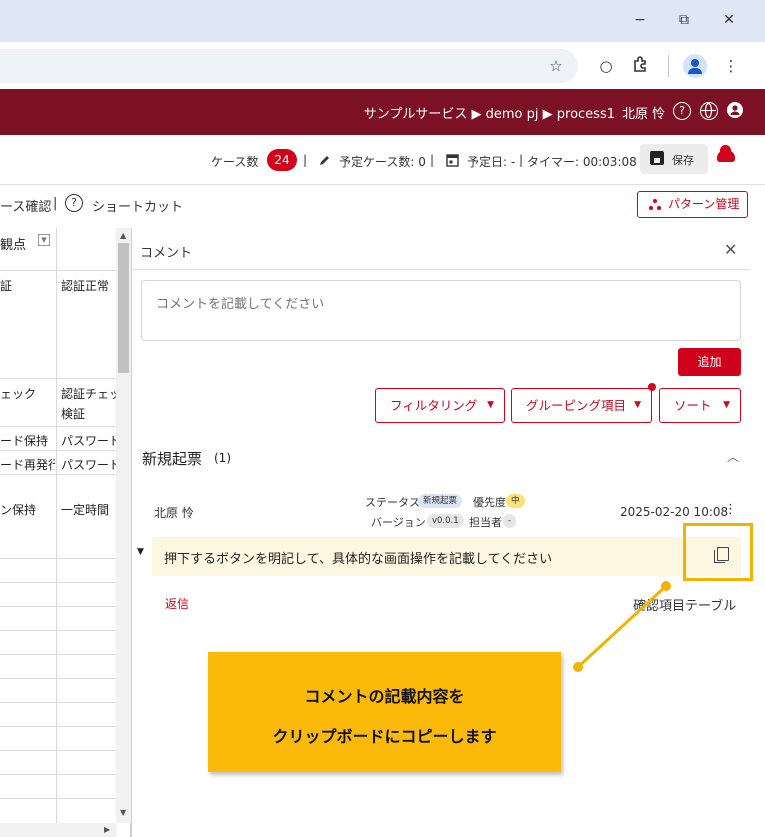  What do you see at coordinates (384, 736) in the screenshot?
I see `callout-line-2: クリップボードにコピーします` at bounding box center [384, 736].